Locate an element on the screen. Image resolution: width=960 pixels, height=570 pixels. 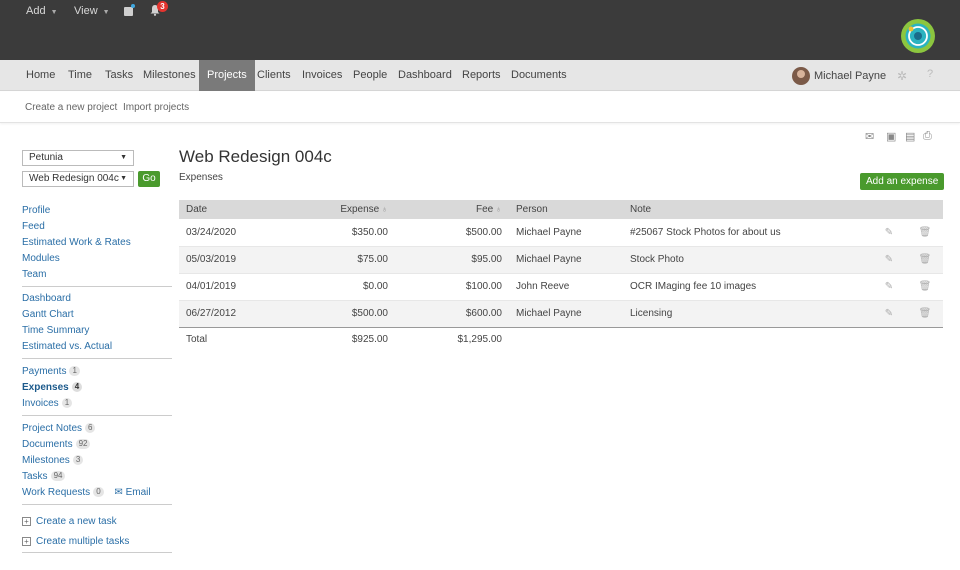
count-badge: 1 is located at coordinates (67, 403).